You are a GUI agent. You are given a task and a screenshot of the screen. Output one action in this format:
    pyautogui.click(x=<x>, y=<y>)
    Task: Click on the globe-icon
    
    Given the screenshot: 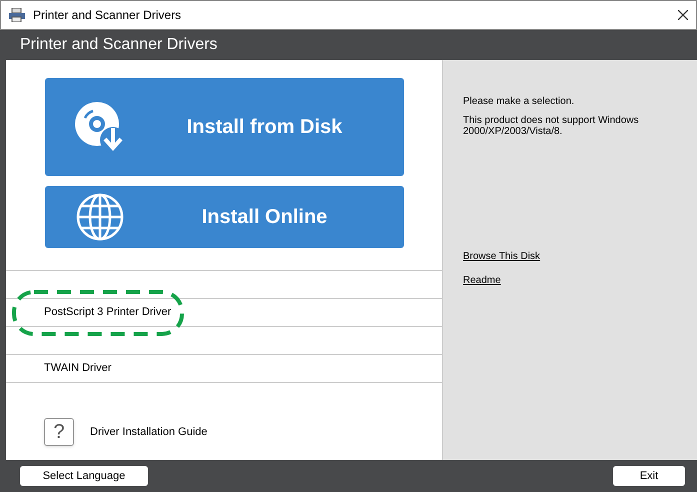 What is the action you would take?
    pyautogui.click(x=100, y=217)
    